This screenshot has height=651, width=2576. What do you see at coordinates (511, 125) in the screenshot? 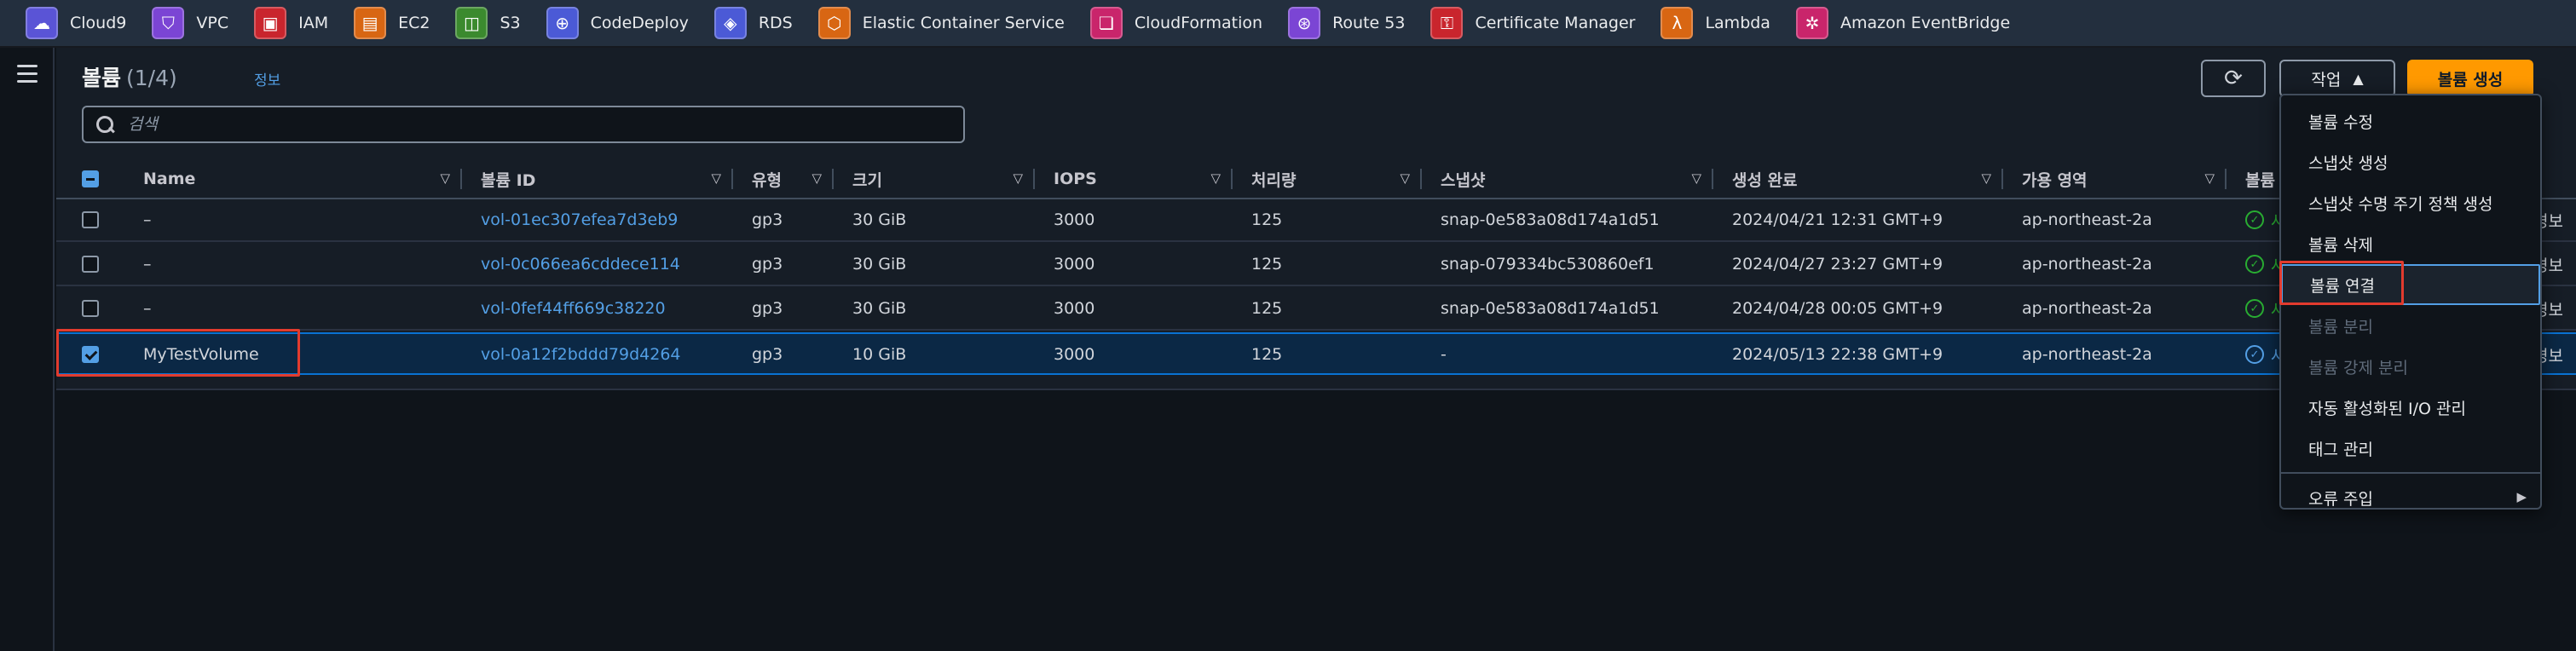
I see `search-input` at bounding box center [511, 125].